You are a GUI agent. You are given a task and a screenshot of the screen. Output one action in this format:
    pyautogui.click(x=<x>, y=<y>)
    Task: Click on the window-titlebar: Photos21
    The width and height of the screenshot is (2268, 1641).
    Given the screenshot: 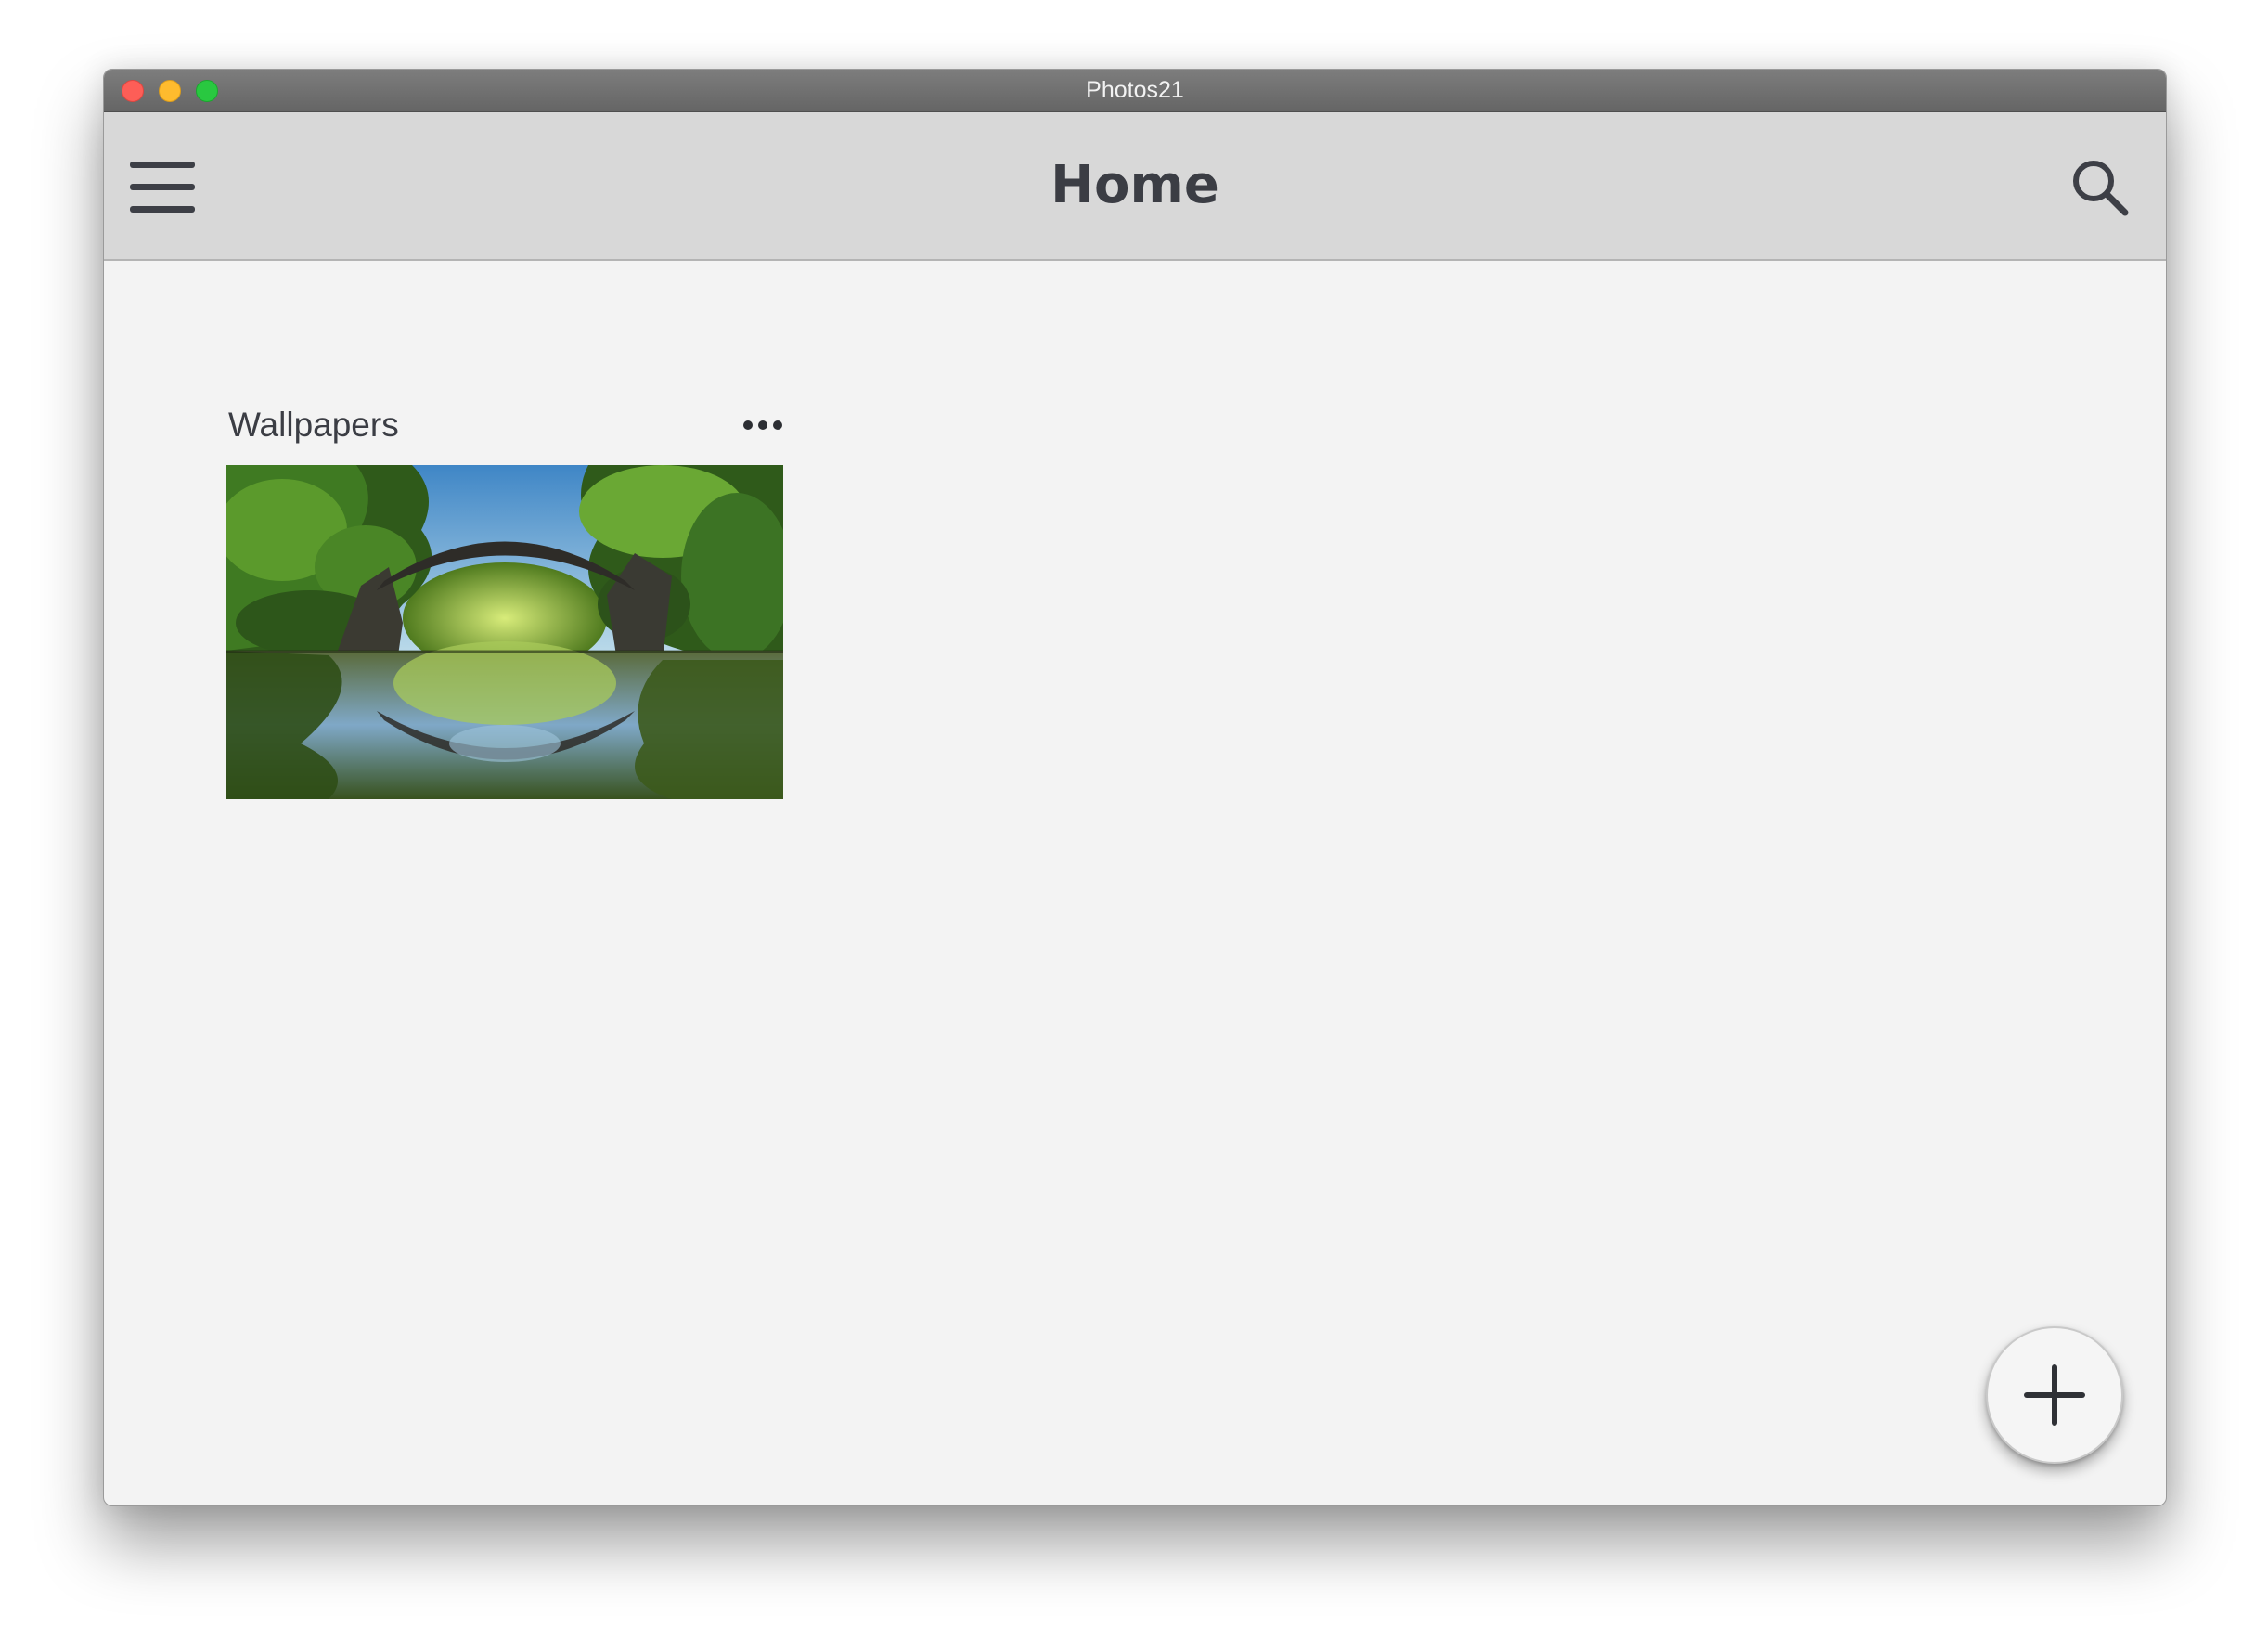 What is the action you would take?
    pyautogui.click(x=1135, y=91)
    